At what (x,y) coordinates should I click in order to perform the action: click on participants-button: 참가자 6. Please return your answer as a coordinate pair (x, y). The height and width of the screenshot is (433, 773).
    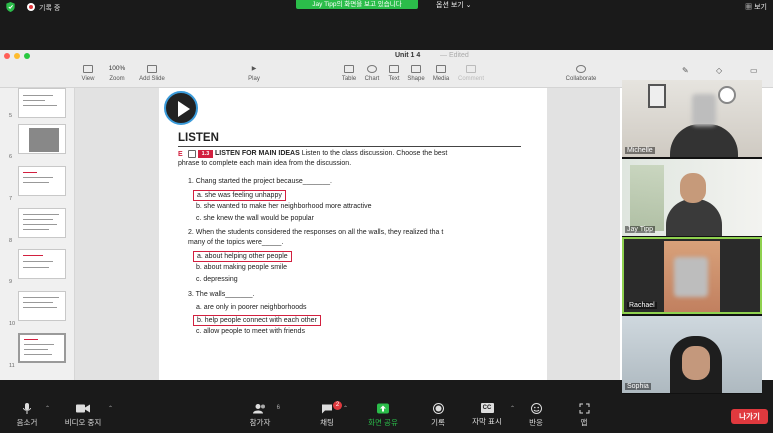
    Looking at the image, I should click on (263, 415).